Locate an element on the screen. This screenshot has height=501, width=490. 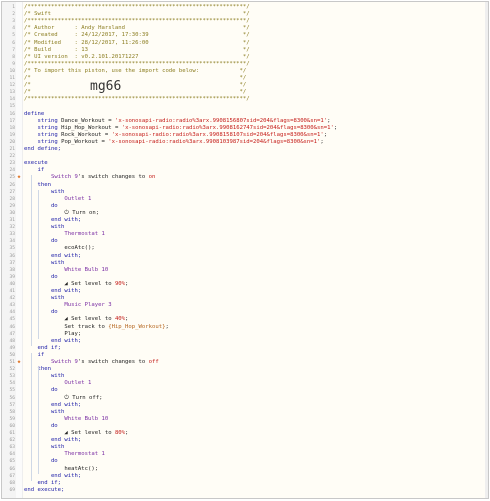
line-number: 67 is located at coordinates (12, 476).